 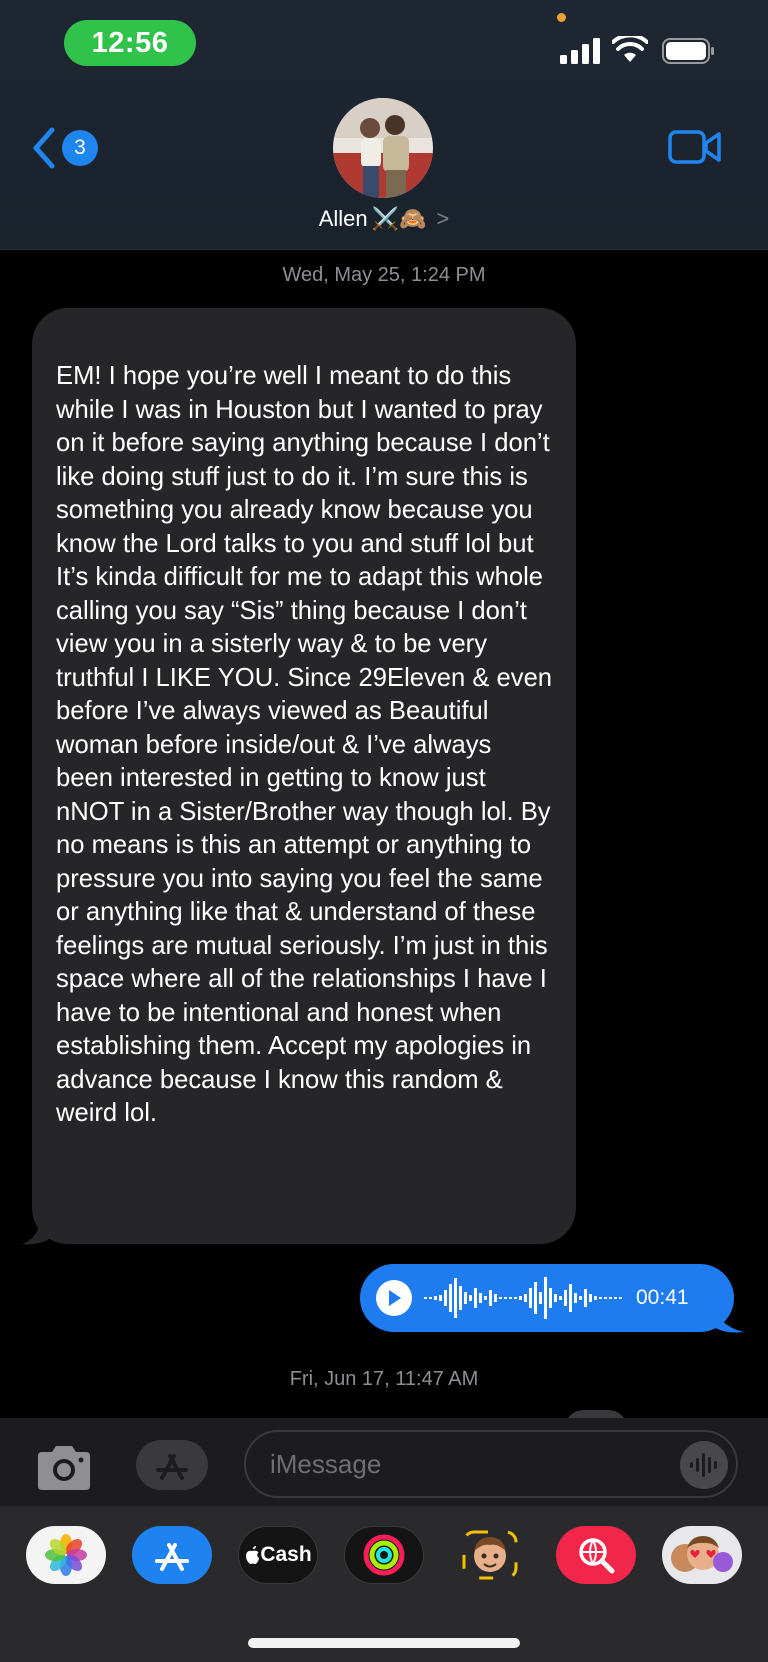 I want to click on apple-logo-icon, so click(x=253, y=1555).